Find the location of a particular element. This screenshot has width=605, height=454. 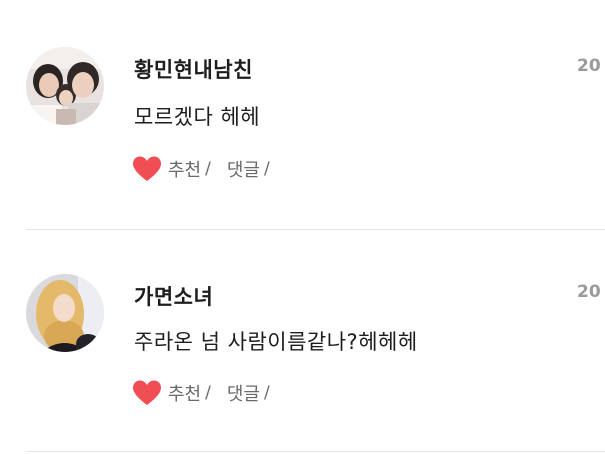

username: 가면소녀 is located at coordinates (173, 296).